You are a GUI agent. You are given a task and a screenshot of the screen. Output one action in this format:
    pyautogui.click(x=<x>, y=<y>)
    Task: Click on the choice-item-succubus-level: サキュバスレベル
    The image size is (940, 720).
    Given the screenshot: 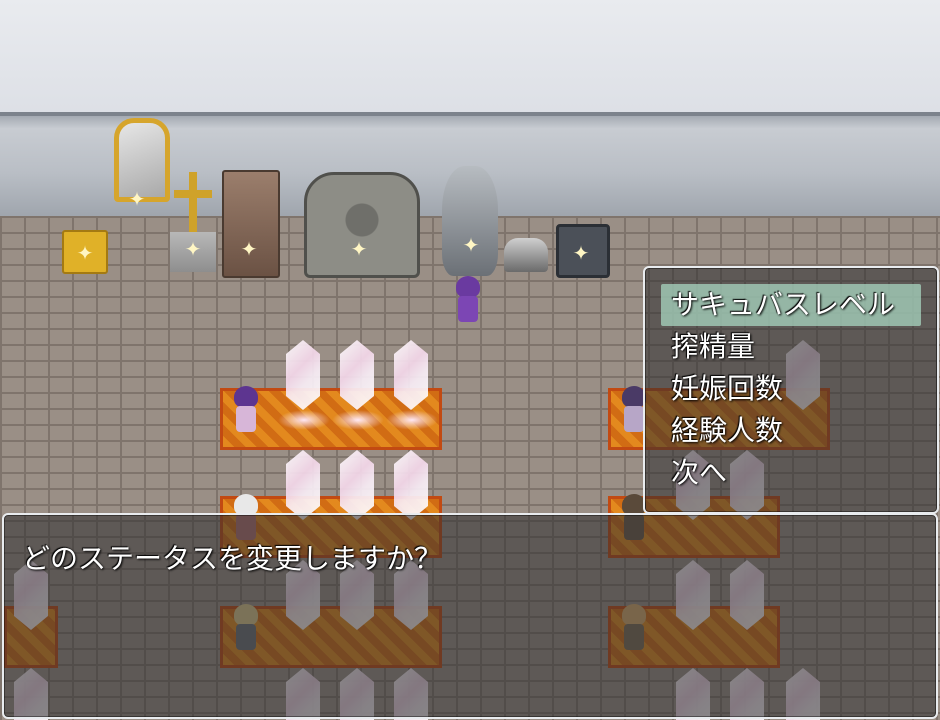 What is the action you would take?
    pyautogui.click(x=791, y=305)
    